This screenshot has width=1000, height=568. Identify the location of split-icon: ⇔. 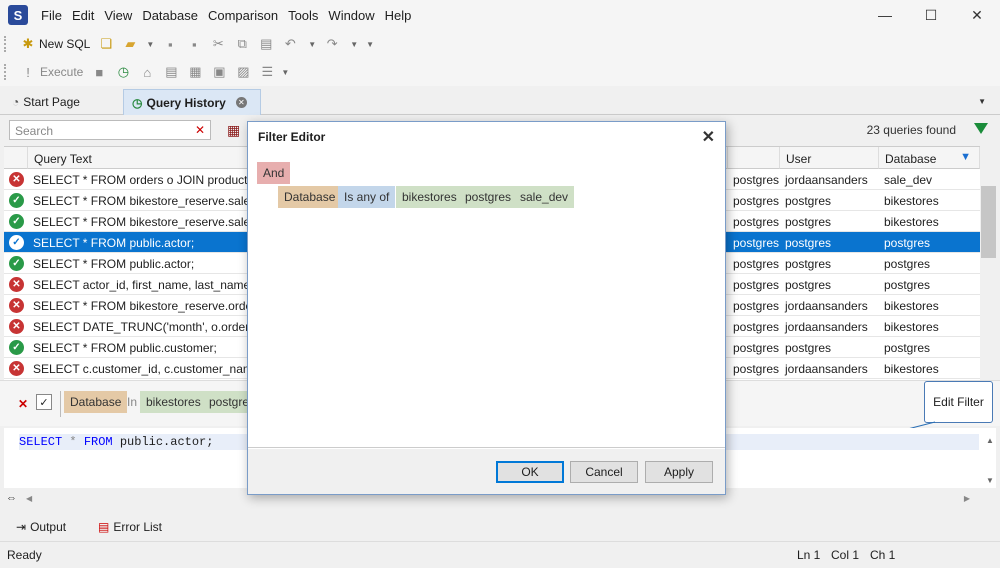
(11, 498).